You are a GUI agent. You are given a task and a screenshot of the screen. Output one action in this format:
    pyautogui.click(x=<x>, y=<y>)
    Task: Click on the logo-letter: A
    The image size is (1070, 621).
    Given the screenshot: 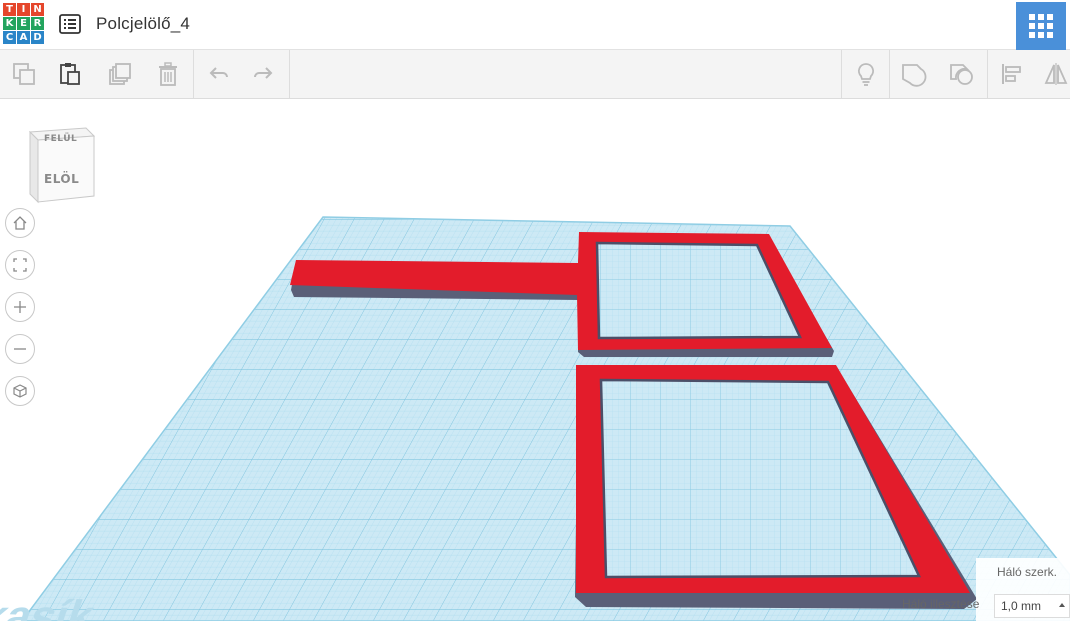 What is the action you would take?
    pyautogui.click(x=23, y=37)
    